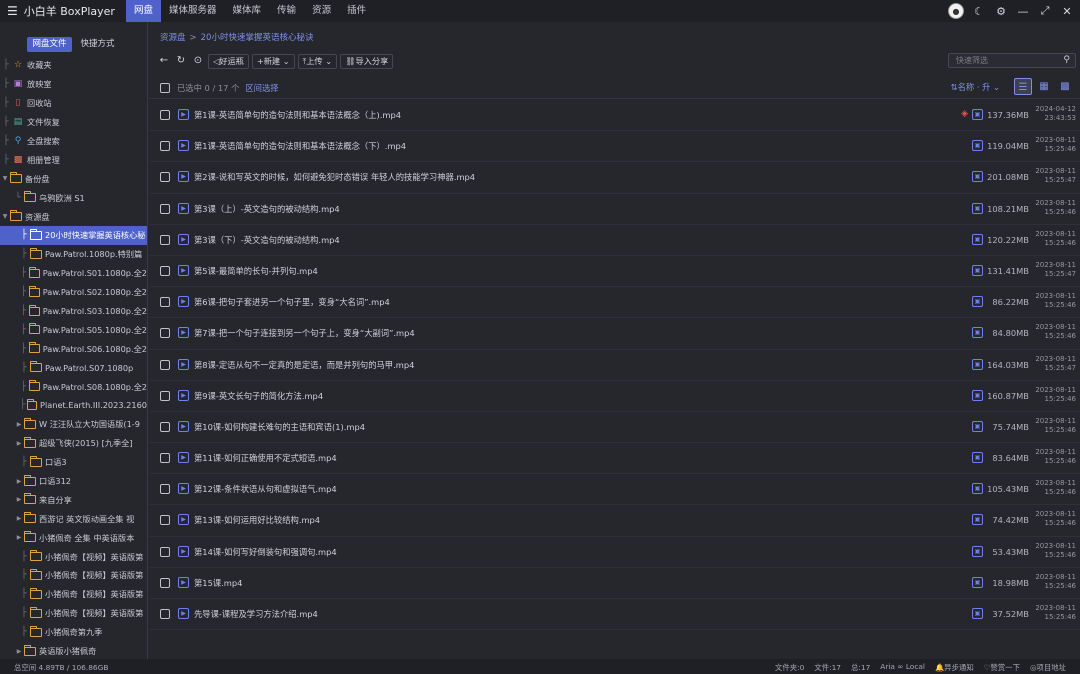 Image resolution: width=1080 pixels, height=674 pixels. I want to click on tree-item-folder: ├ Paw.Patrol.S07.1080p, so click(73, 367).